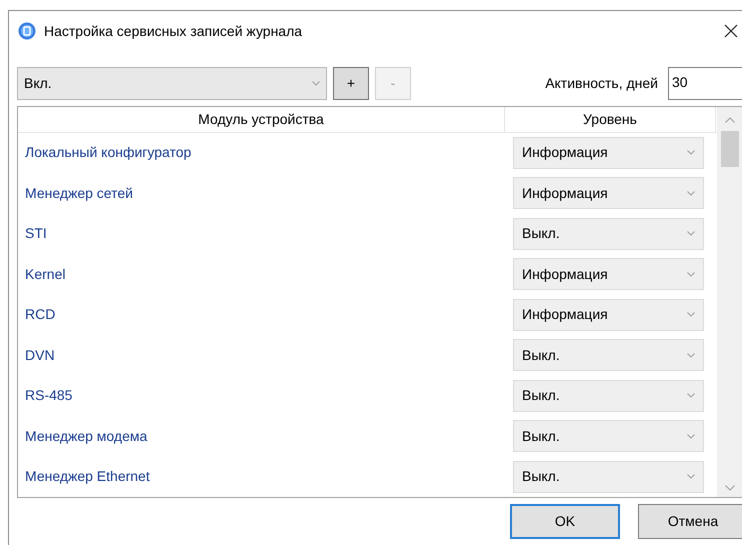 The height and width of the screenshot is (545, 742). What do you see at coordinates (730, 149) in the screenshot?
I see `scrollbar-thumb` at bounding box center [730, 149].